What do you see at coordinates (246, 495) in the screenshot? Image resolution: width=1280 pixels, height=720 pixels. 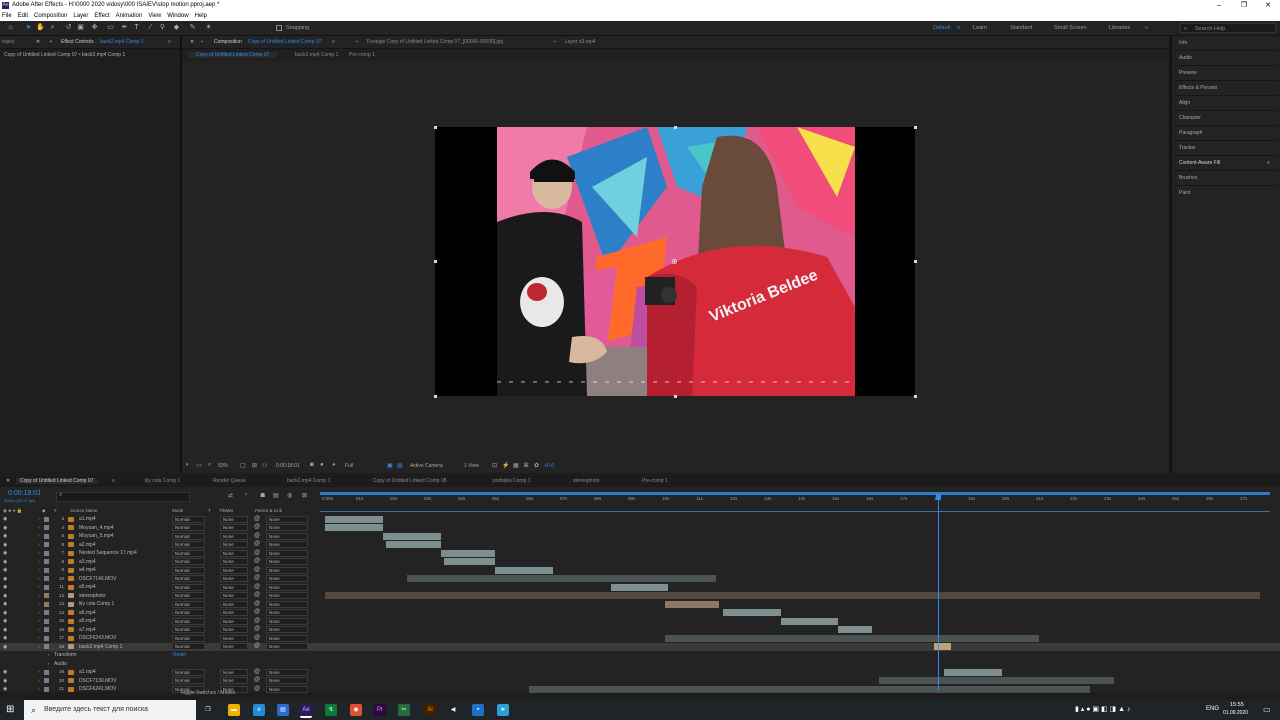 I see `draft-3d-icon: ◔` at bounding box center [246, 495].